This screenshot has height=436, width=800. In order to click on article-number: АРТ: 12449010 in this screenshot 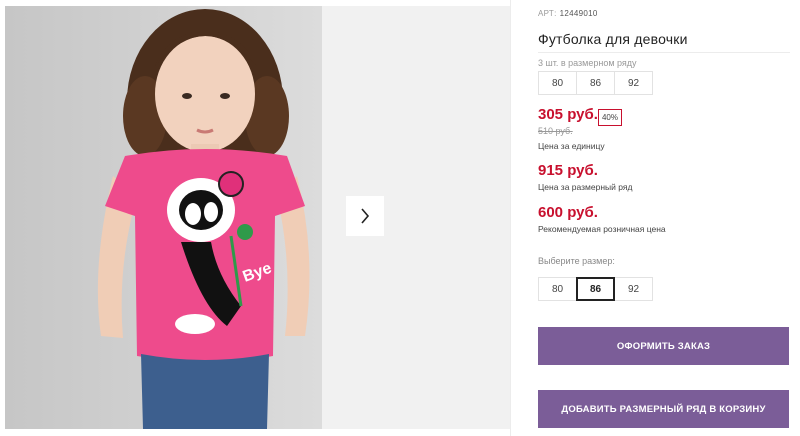, I will do `click(568, 13)`.